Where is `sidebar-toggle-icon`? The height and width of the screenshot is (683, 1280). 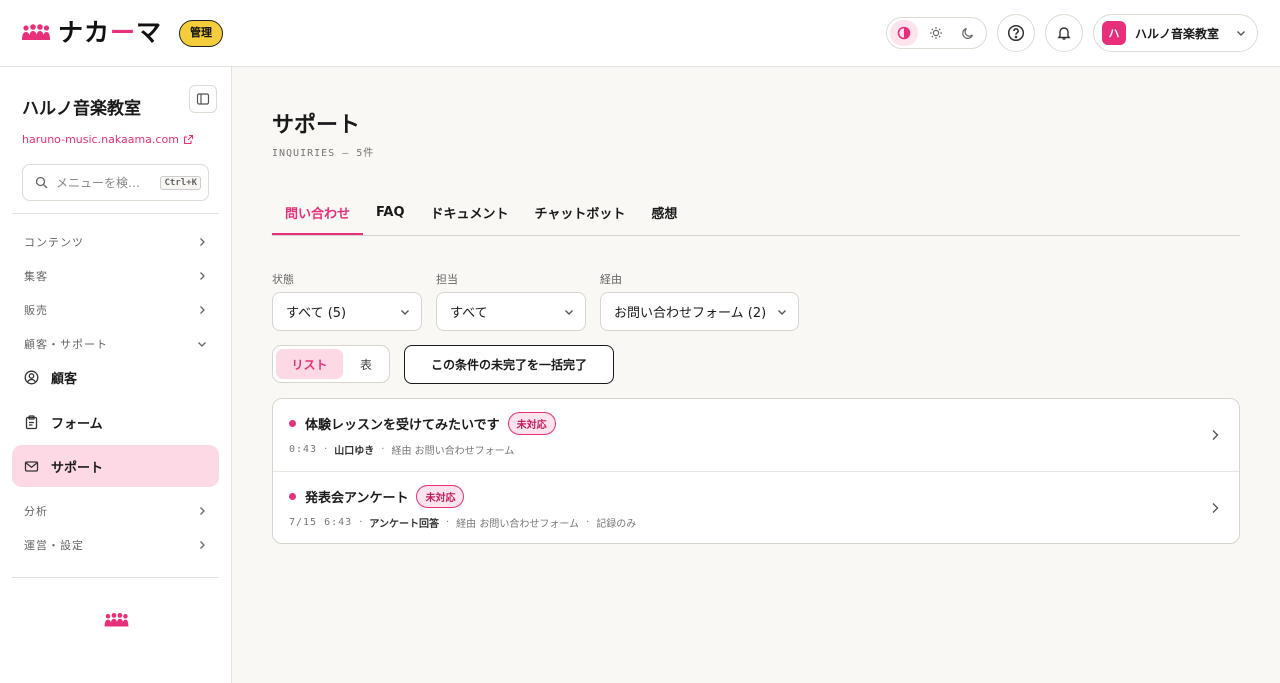 sidebar-toggle-icon is located at coordinates (203, 99).